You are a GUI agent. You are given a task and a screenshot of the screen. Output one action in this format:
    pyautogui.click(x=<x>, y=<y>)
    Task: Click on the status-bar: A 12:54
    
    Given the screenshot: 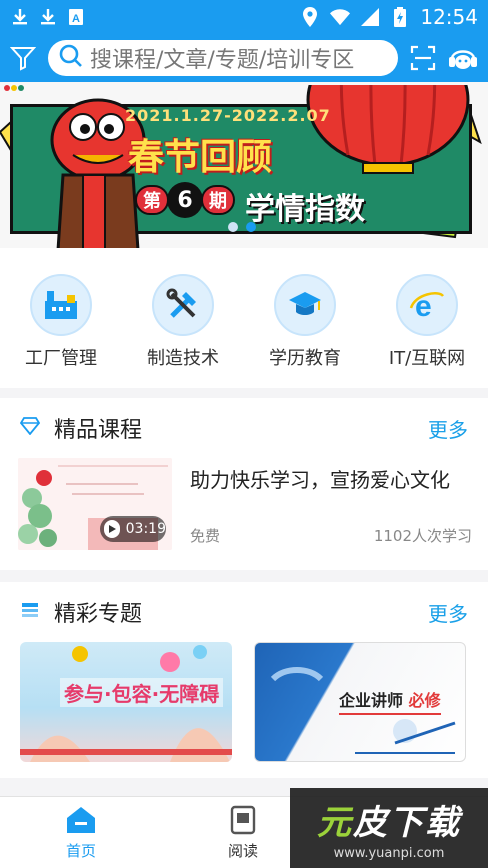 What is the action you would take?
    pyautogui.click(x=244, y=17)
    